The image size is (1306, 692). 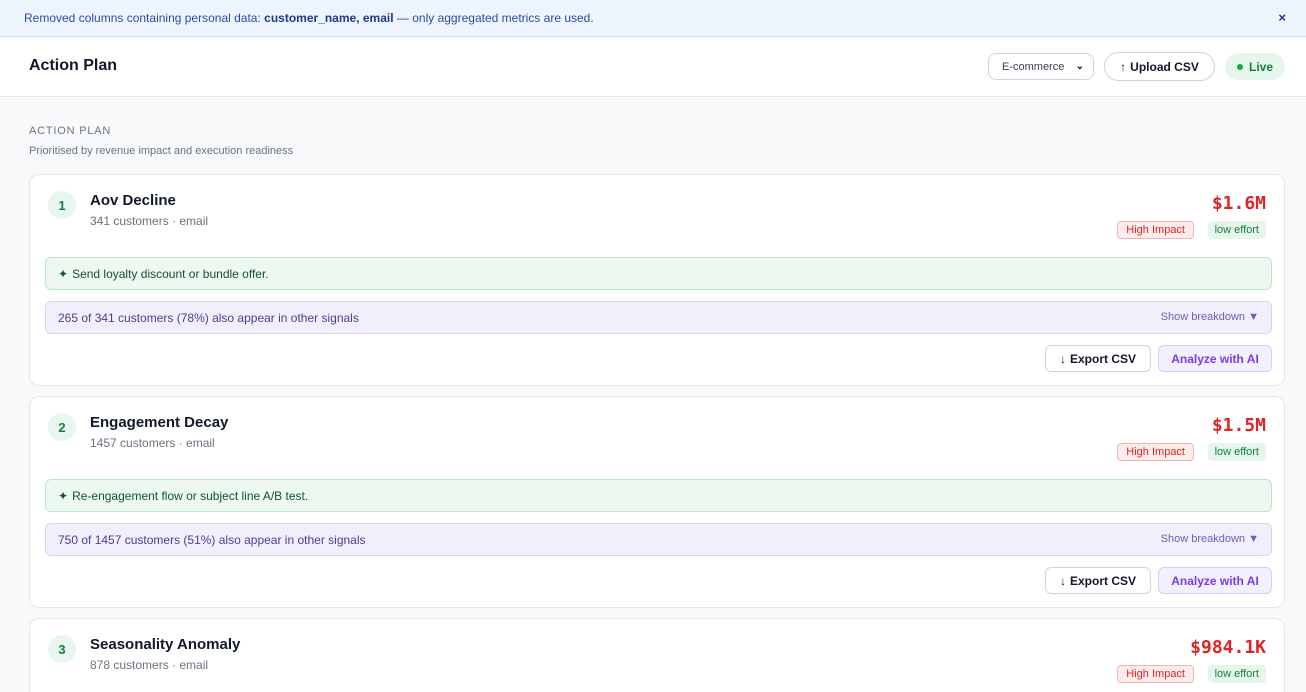 I want to click on recommended-action: ✦ Send loyalty discount or bundle offer., so click(x=658, y=273).